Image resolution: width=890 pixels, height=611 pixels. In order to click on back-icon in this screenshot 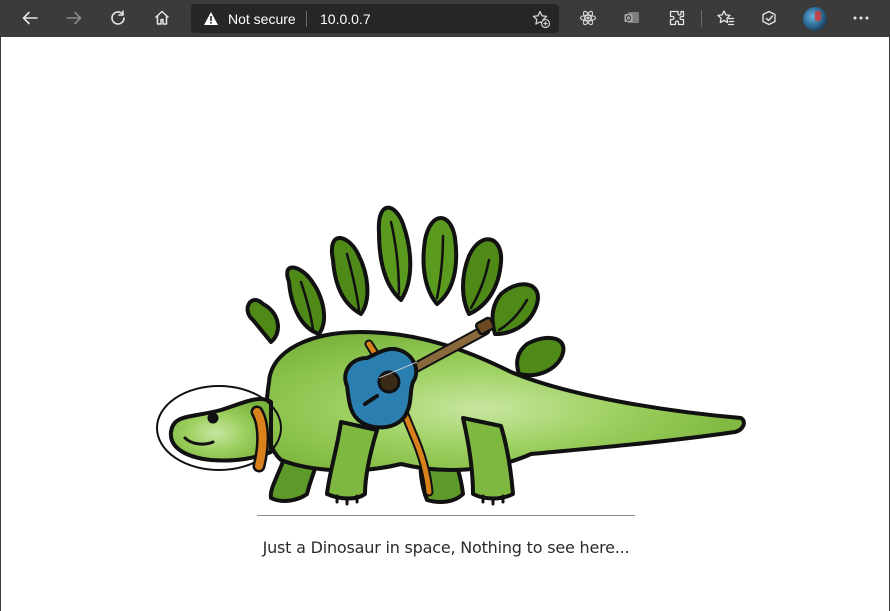, I will do `click(30, 18)`.